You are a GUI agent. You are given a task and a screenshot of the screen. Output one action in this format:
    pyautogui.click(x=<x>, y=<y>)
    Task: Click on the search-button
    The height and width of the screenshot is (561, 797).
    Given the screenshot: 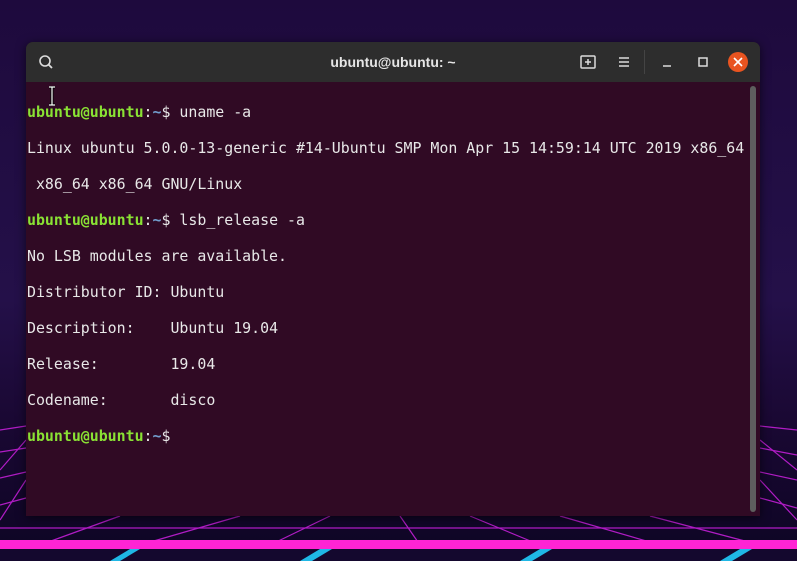 What is the action you would take?
    pyautogui.click(x=46, y=62)
    